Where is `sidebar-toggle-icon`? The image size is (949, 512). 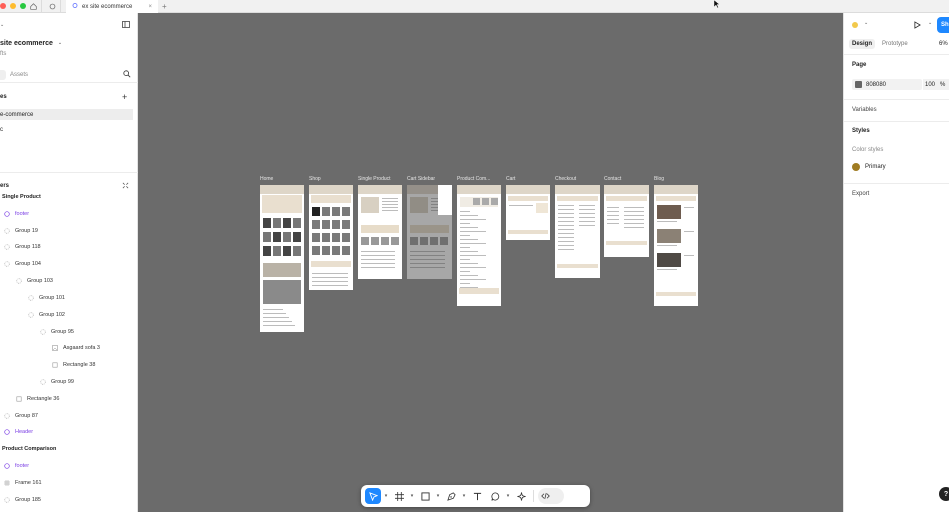
sidebar-toggle-icon is located at coordinates (126, 25).